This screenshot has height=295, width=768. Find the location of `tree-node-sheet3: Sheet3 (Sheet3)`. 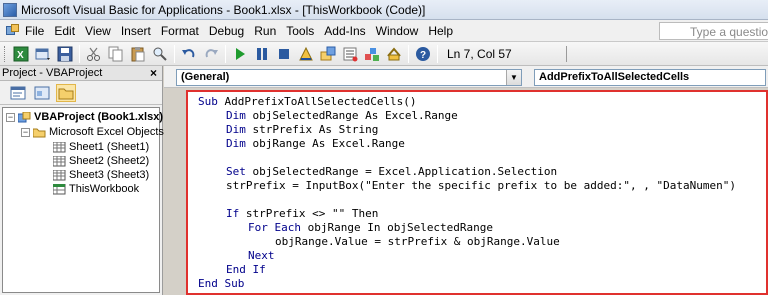

tree-node-sheet3: Sheet3 (Sheet3) is located at coordinates (101, 175).